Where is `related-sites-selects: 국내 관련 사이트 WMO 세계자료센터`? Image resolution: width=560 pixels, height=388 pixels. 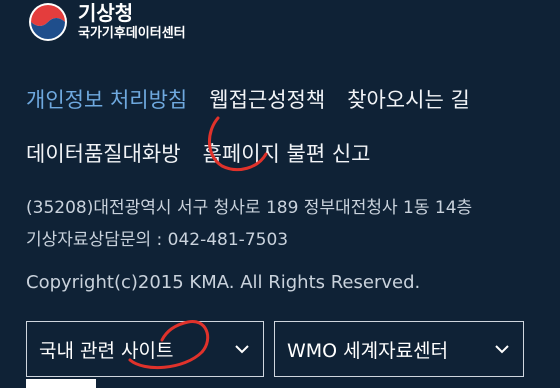 related-sites-selects: 국내 관련 사이트 WMO 세계자료센터 is located at coordinates (275, 349).